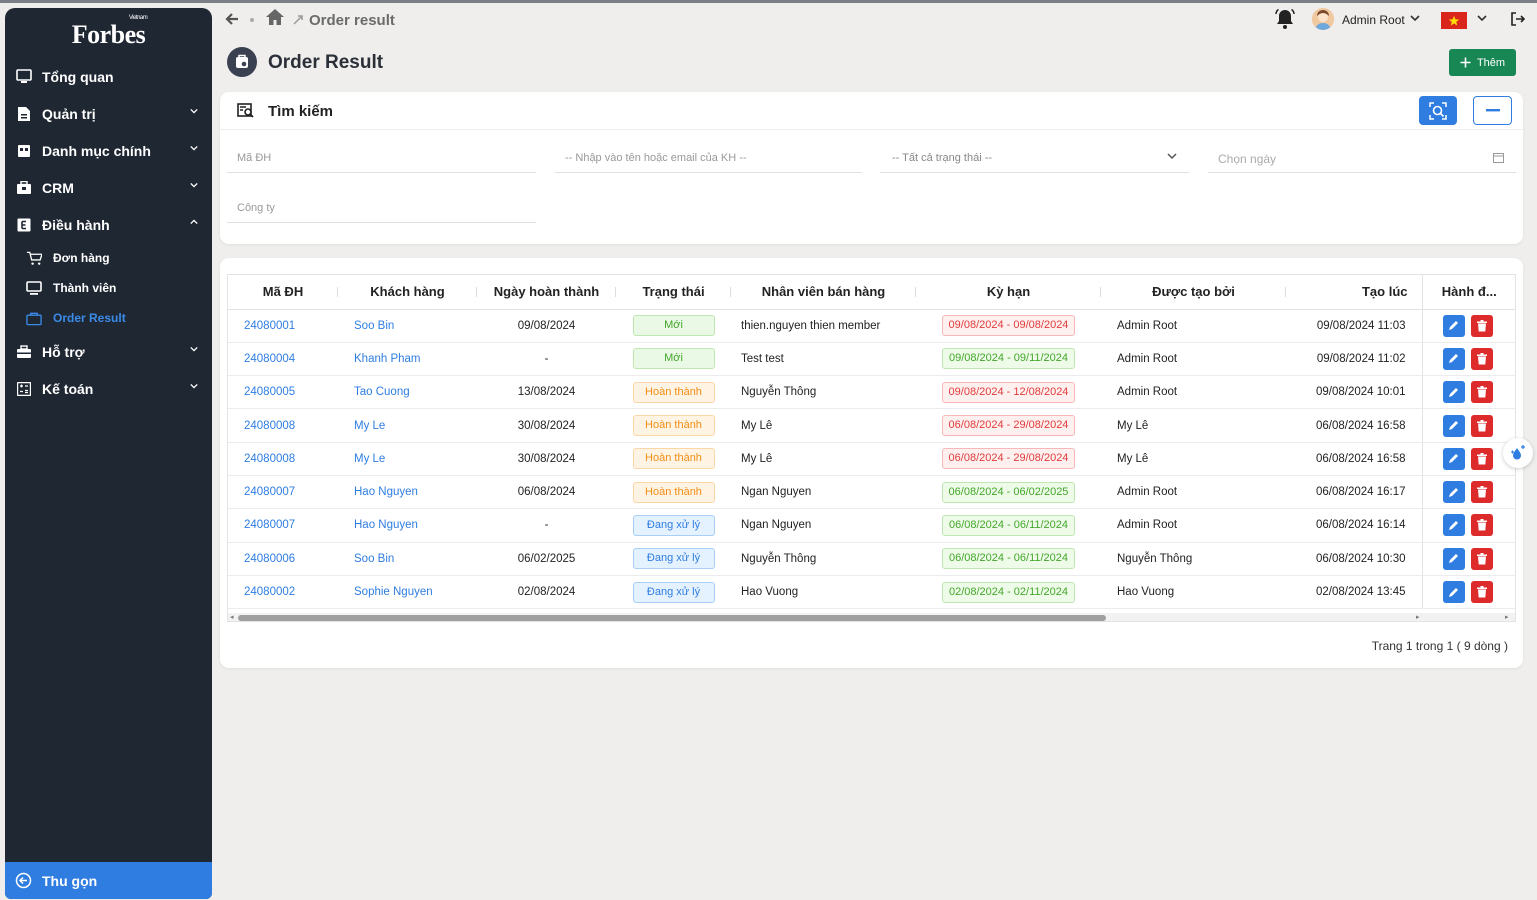  Describe the element at coordinates (283, 392) in the screenshot. I see `order-code-link: 24080005` at that location.